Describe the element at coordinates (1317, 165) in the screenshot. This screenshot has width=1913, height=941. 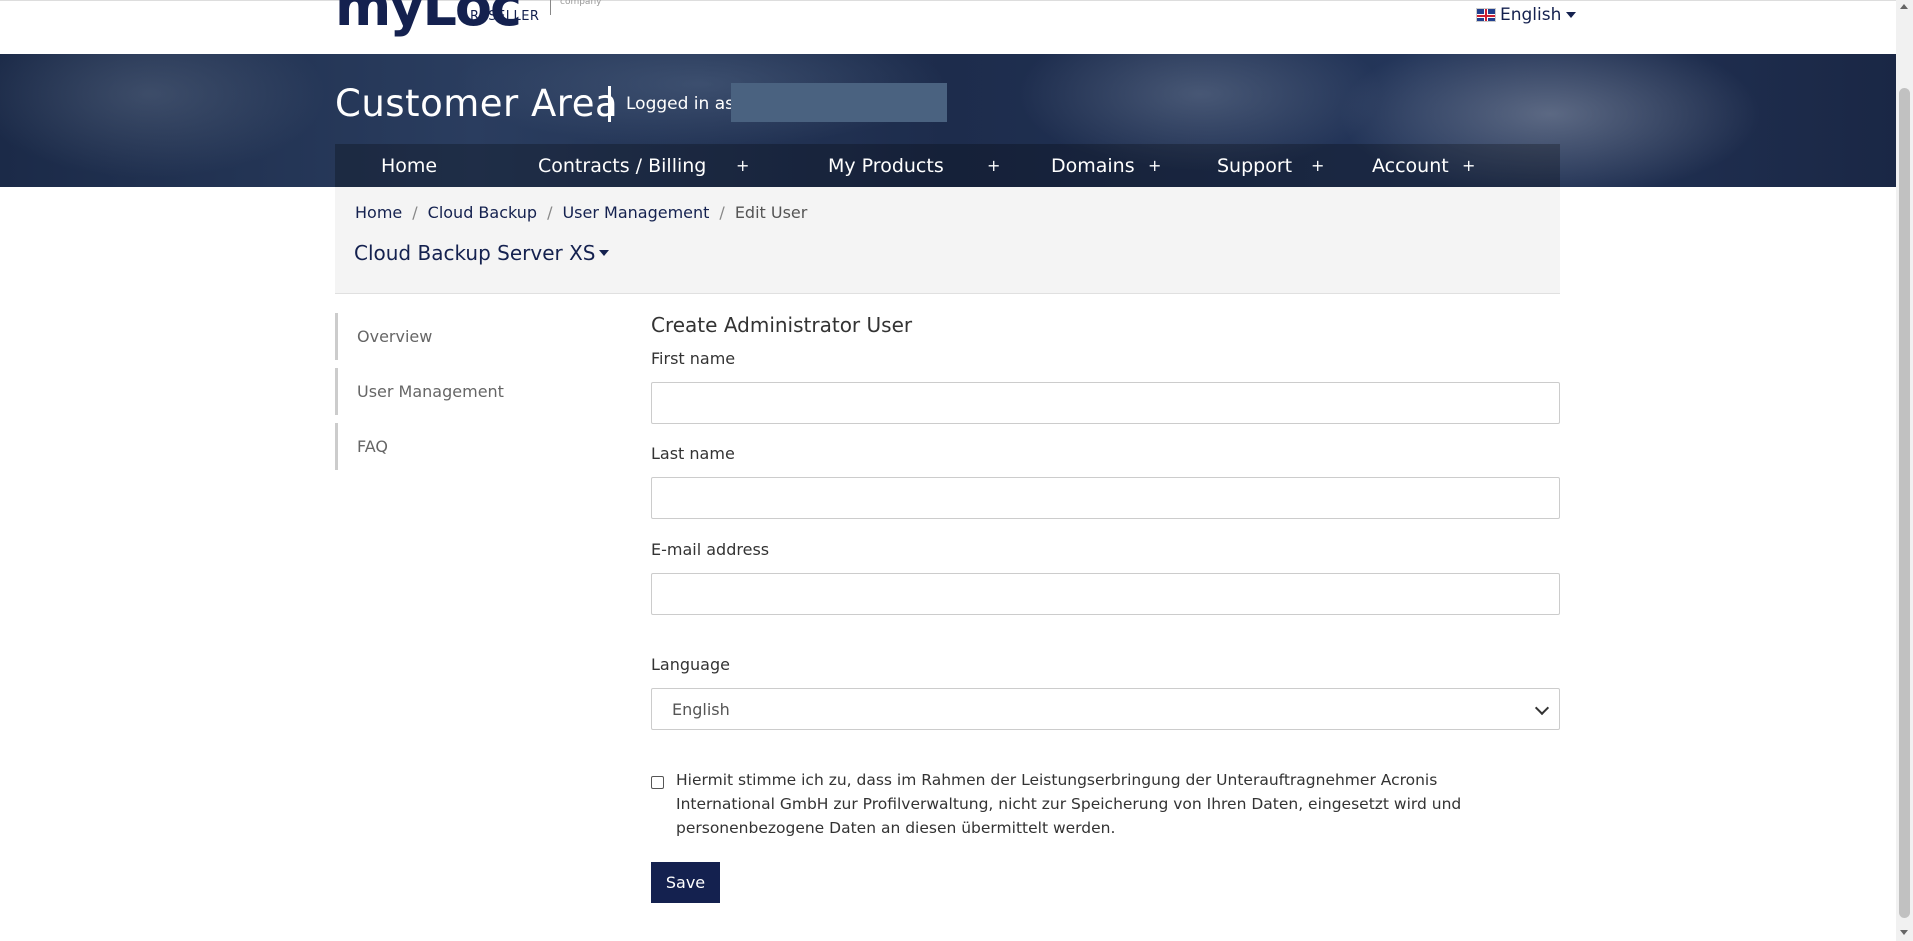
I see `nav-expand-support: +` at that location.